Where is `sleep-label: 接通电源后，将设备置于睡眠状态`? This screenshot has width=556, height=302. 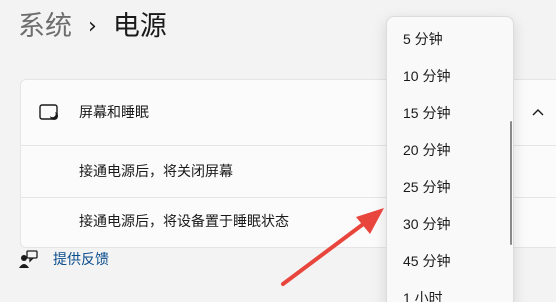
sleep-label: 接通电源后，将设备置于睡眠状态 is located at coordinates (184, 222).